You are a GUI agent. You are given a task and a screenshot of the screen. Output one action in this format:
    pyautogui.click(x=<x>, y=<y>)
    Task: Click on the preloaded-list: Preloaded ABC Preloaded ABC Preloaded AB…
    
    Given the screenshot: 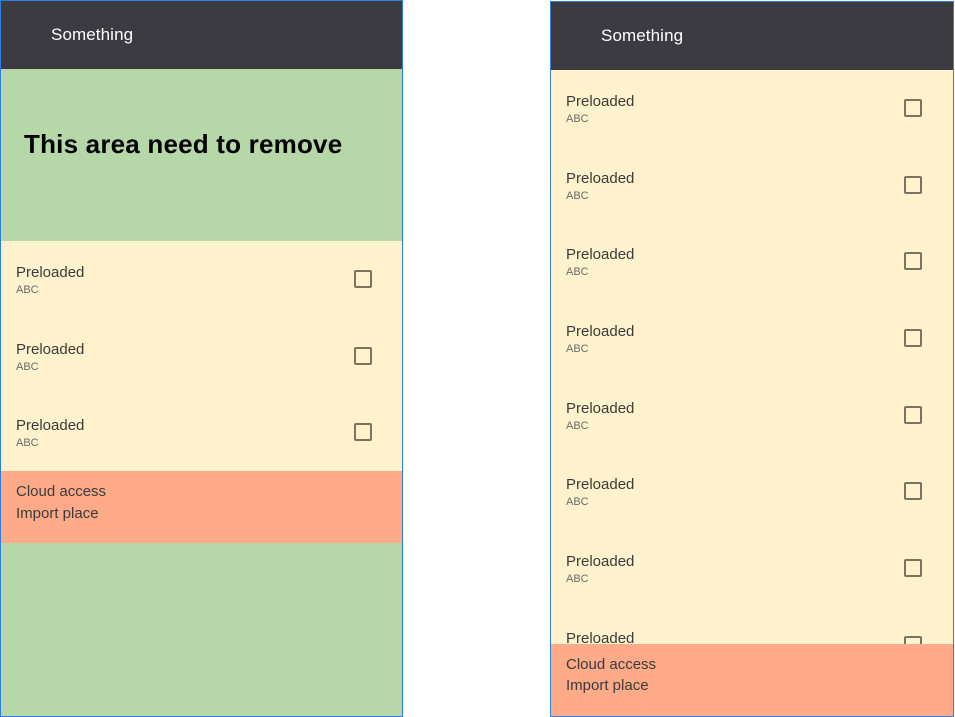 What is the action you would take?
    pyautogui.click(x=201, y=356)
    